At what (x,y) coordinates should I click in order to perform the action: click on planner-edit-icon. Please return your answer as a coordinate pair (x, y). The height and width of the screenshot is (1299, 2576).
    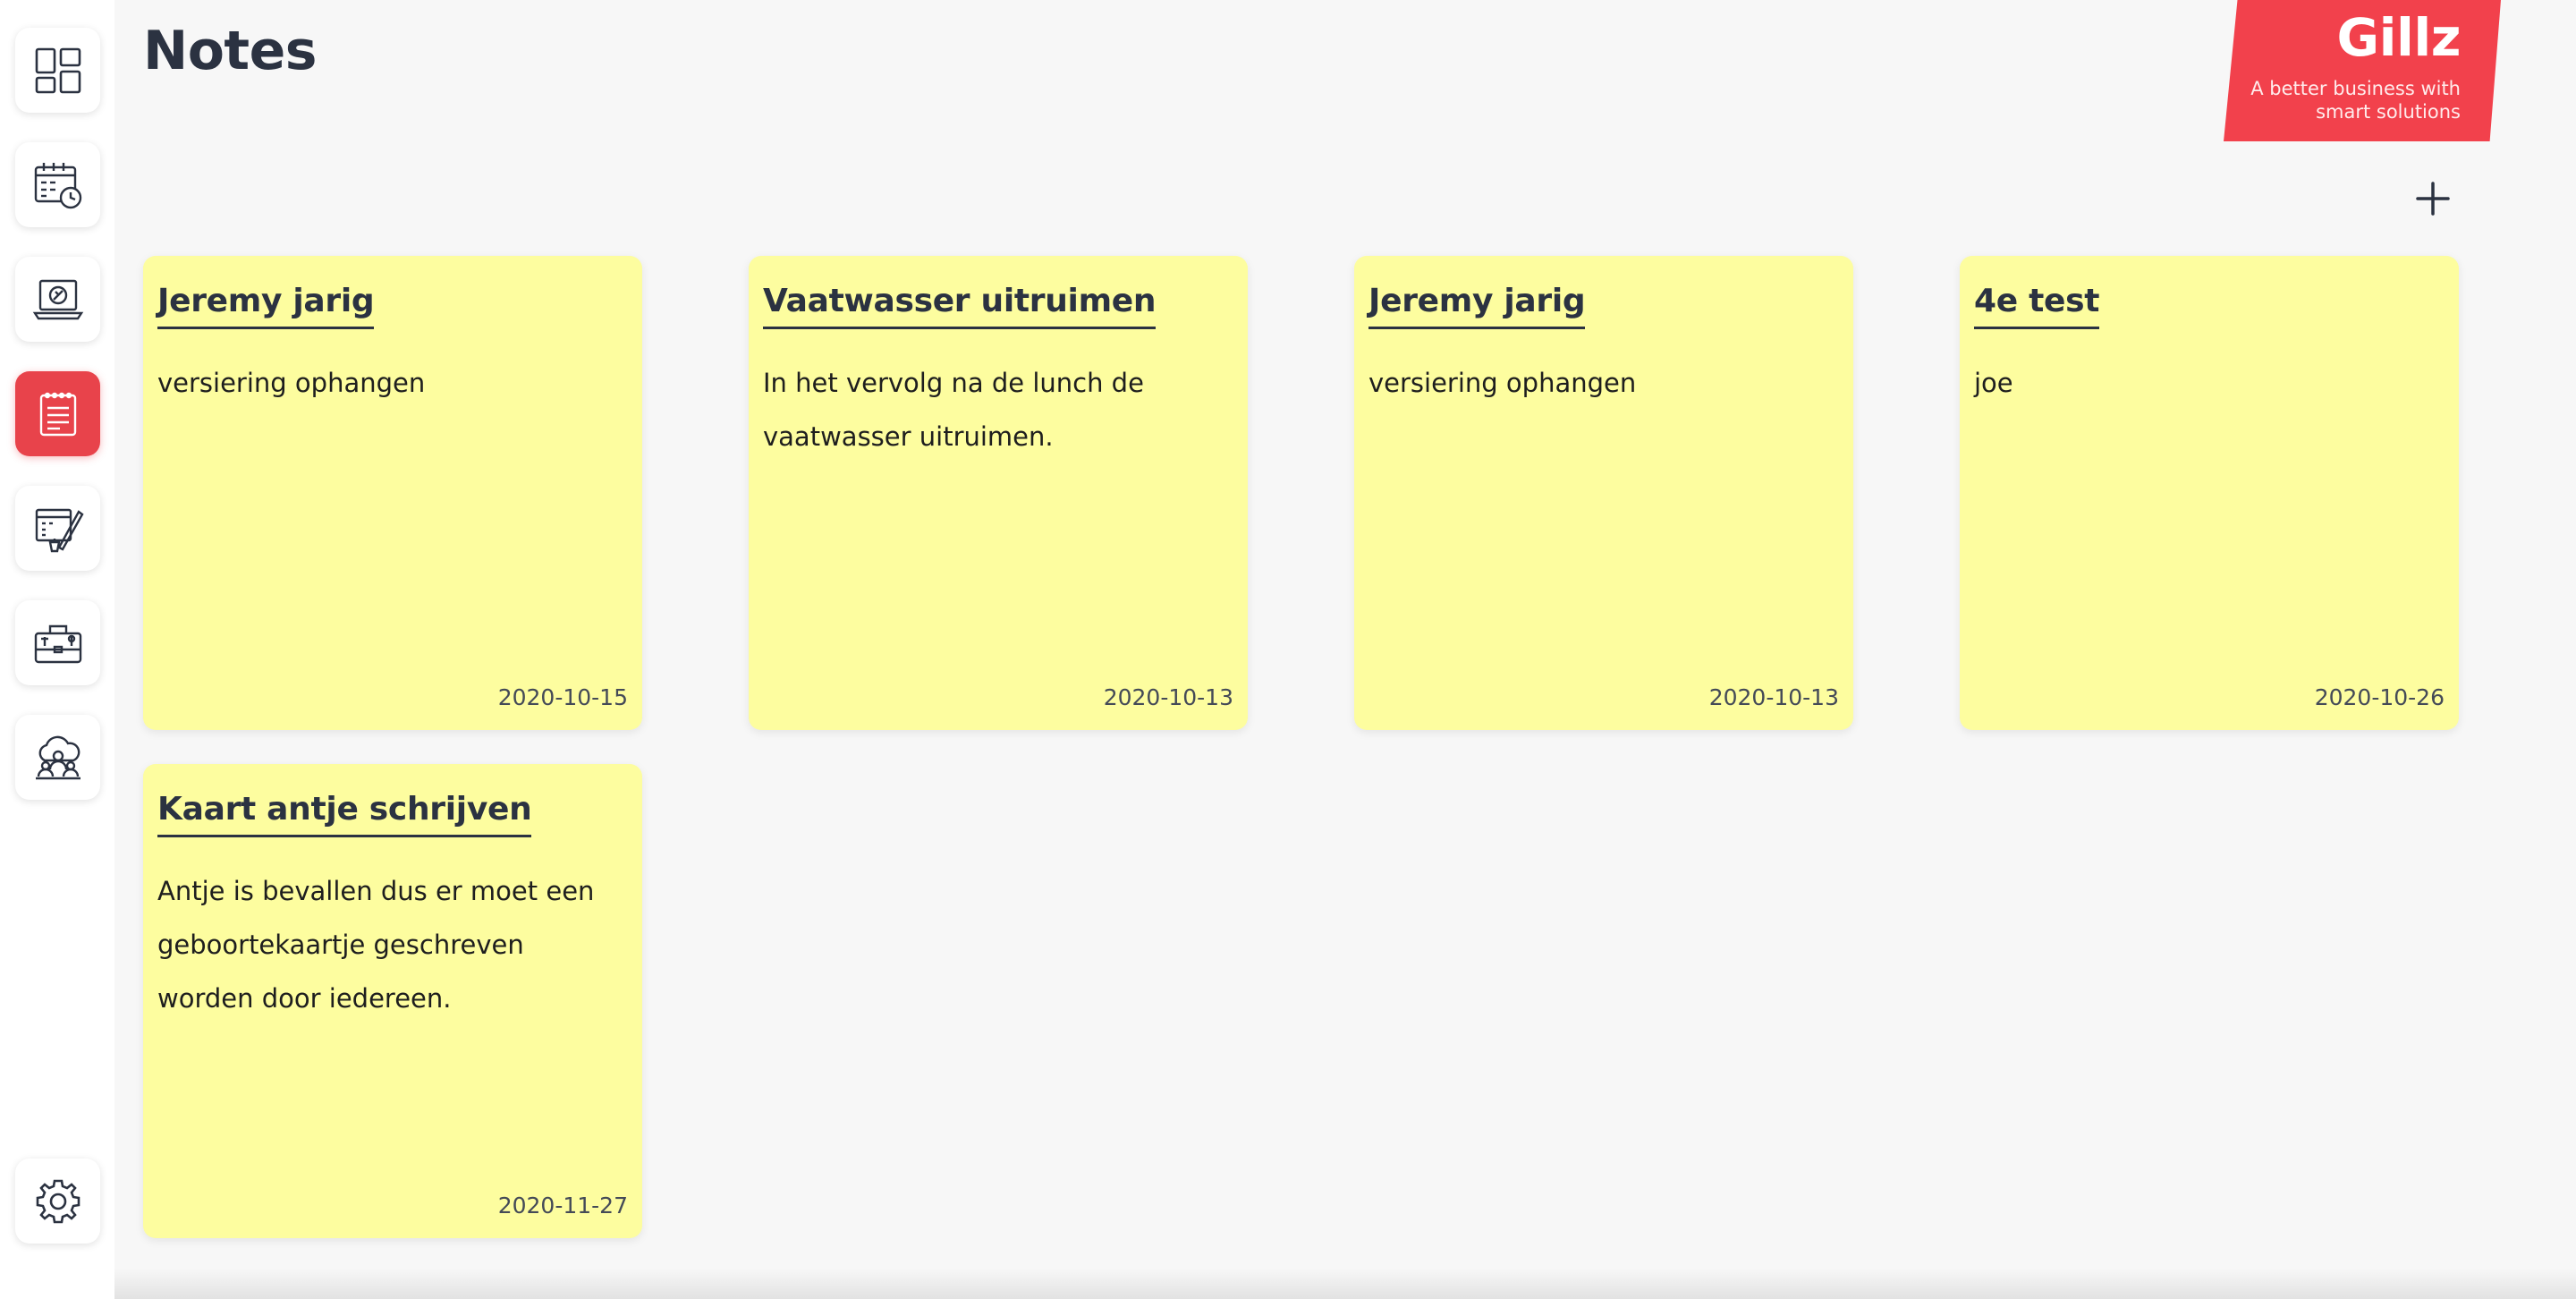
    Looking at the image, I should click on (59, 530).